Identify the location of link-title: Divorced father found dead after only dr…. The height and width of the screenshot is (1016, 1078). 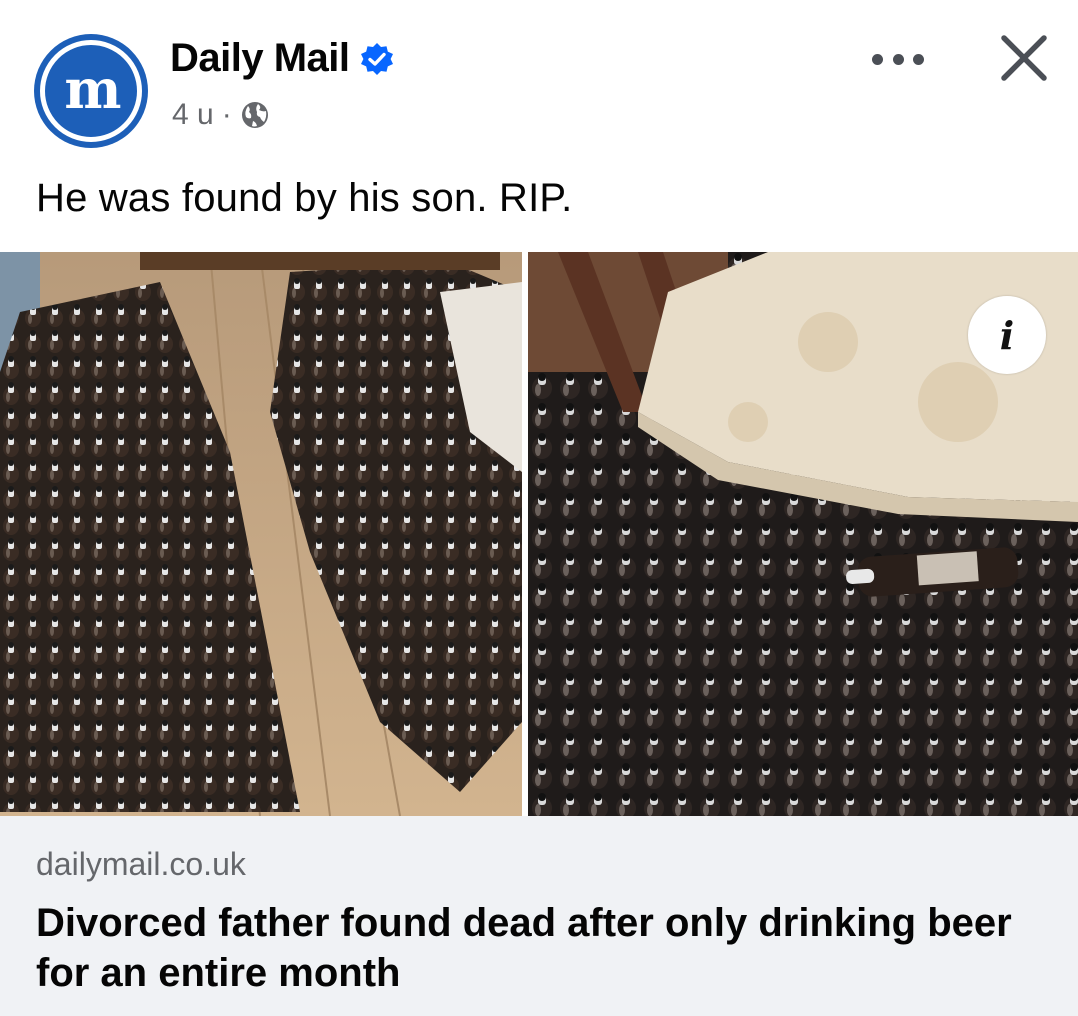
(536, 948).